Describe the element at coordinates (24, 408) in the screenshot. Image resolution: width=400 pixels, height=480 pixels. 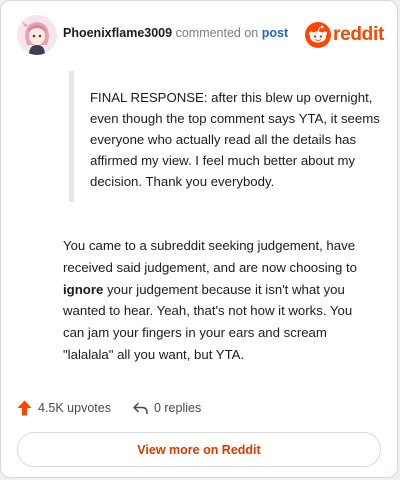
I see `upvote-arrow-icon` at that location.